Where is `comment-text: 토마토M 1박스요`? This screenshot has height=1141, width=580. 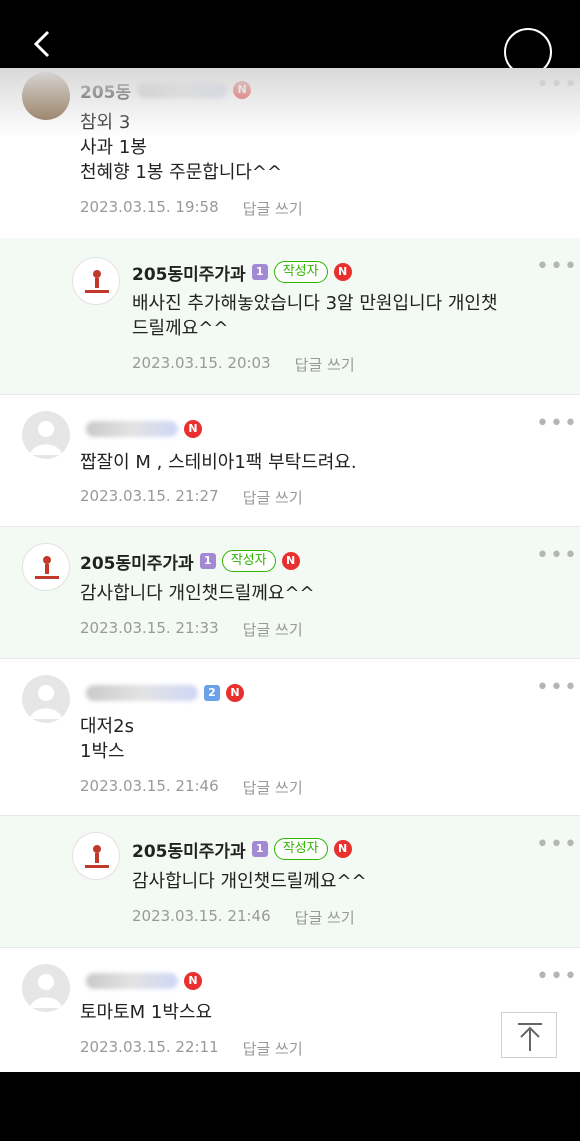
comment-text: 토마토M 1박스요 is located at coordinates (146, 1012).